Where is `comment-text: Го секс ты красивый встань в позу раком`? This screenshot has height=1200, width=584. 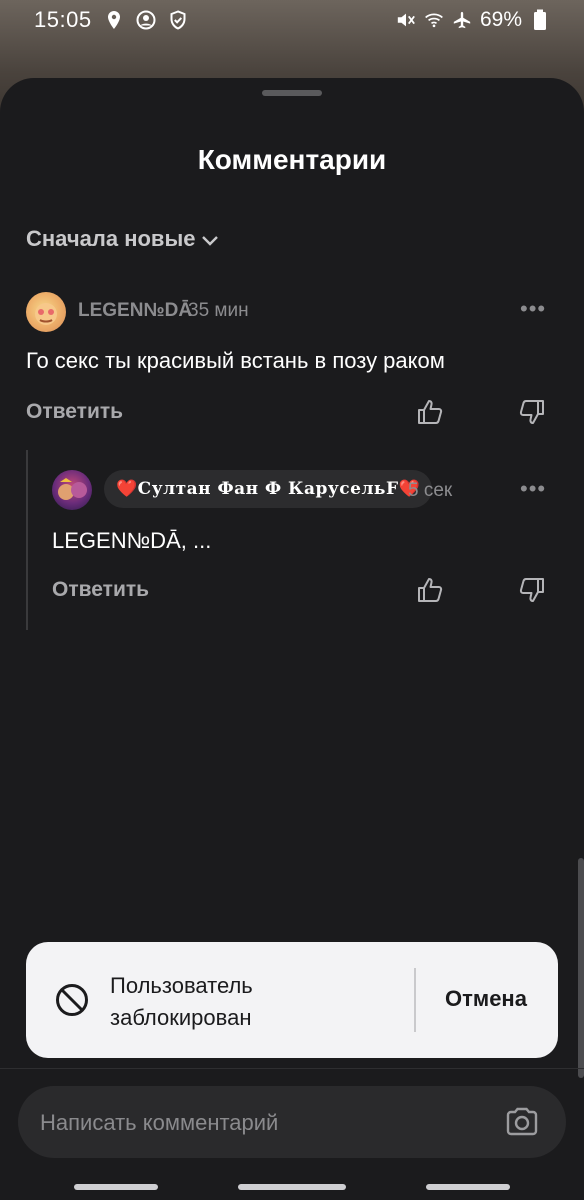 comment-text: Го секс ты красивый встань в позу раком is located at coordinates (235, 360).